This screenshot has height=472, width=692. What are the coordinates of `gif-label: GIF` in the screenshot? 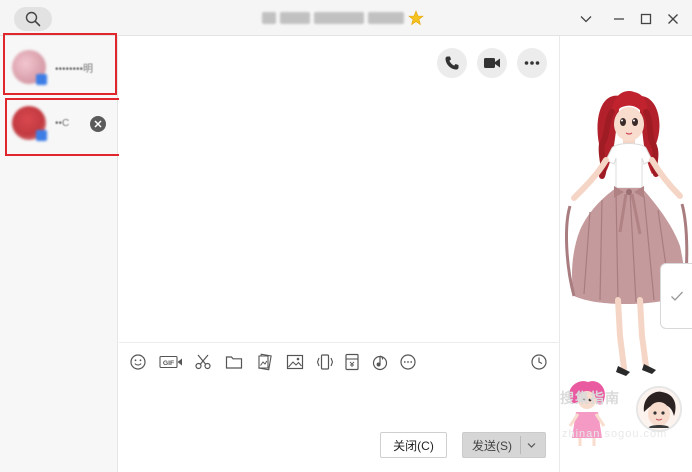 It's located at (168, 363).